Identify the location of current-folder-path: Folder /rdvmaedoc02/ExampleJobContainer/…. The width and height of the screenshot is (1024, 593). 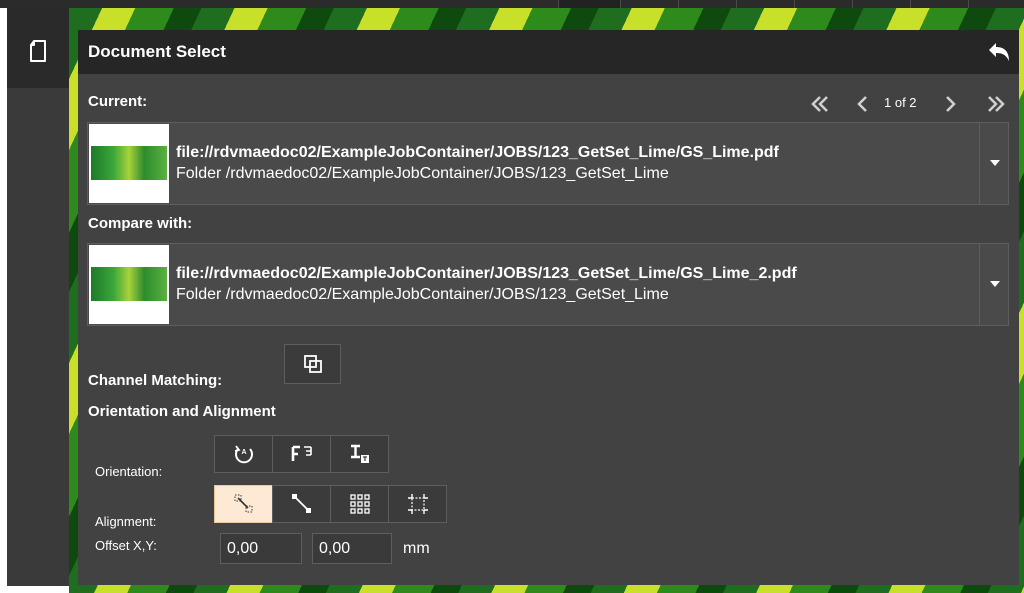
(422, 173).